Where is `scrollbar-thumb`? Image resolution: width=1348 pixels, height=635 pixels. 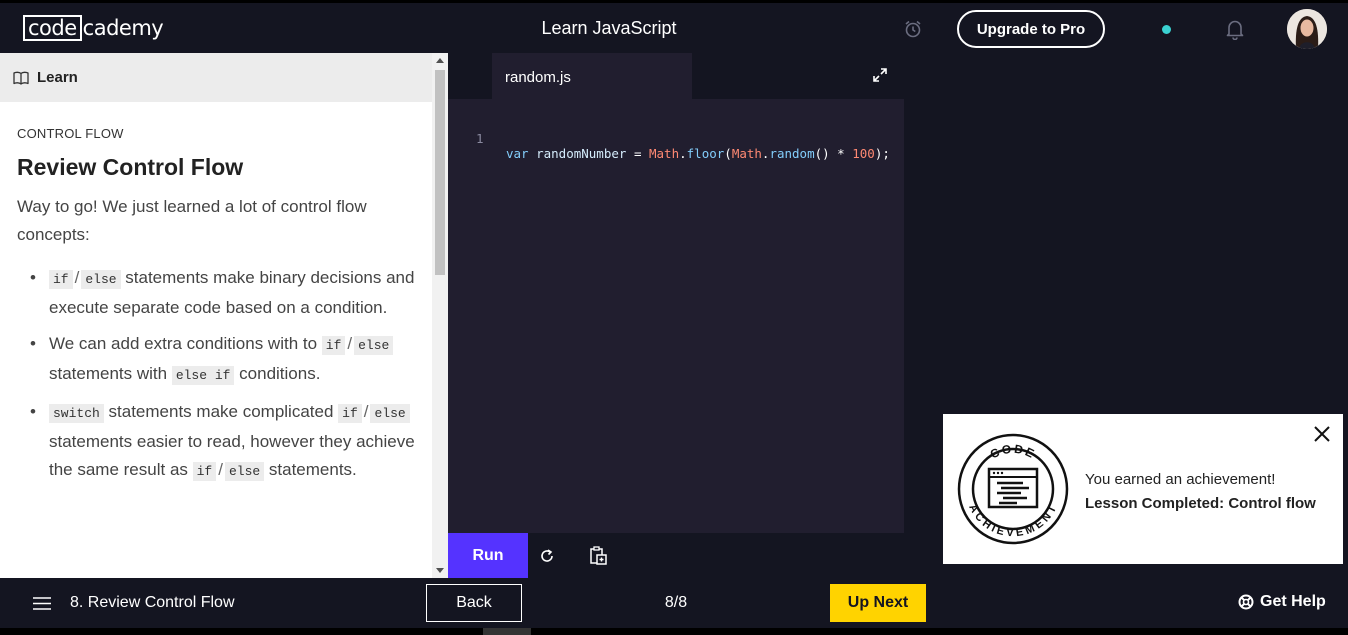 scrollbar-thumb is located at coordinates (440, 172).